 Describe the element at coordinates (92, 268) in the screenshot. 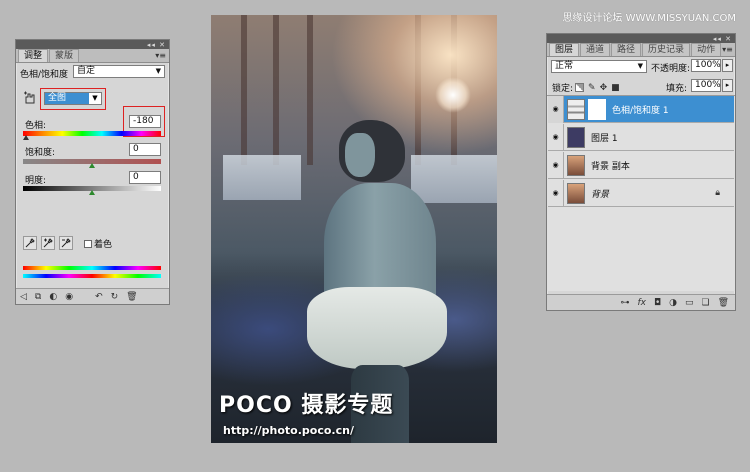

I see `input-color-bar` at that location.